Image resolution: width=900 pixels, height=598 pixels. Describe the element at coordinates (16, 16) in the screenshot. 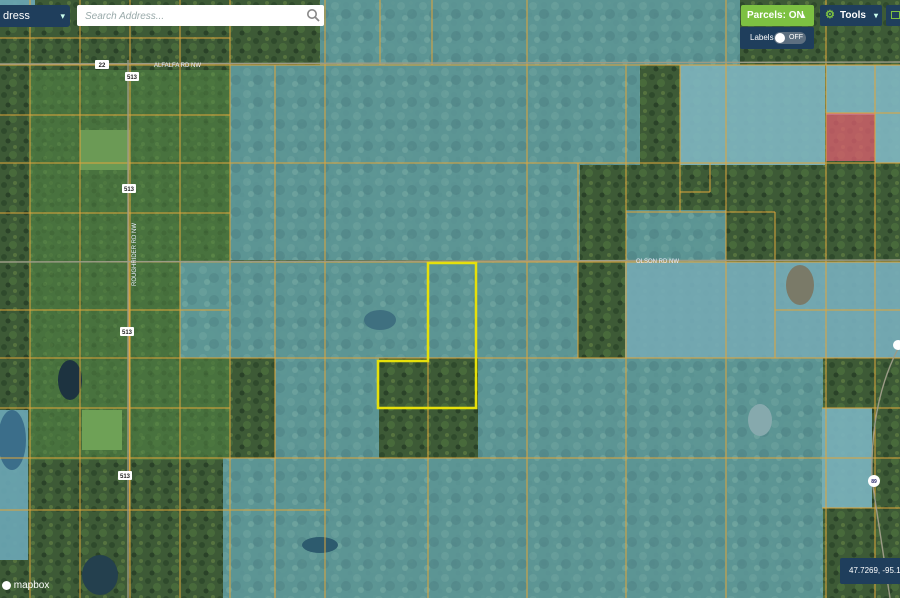

I see `address-select-label: dress` at that location.